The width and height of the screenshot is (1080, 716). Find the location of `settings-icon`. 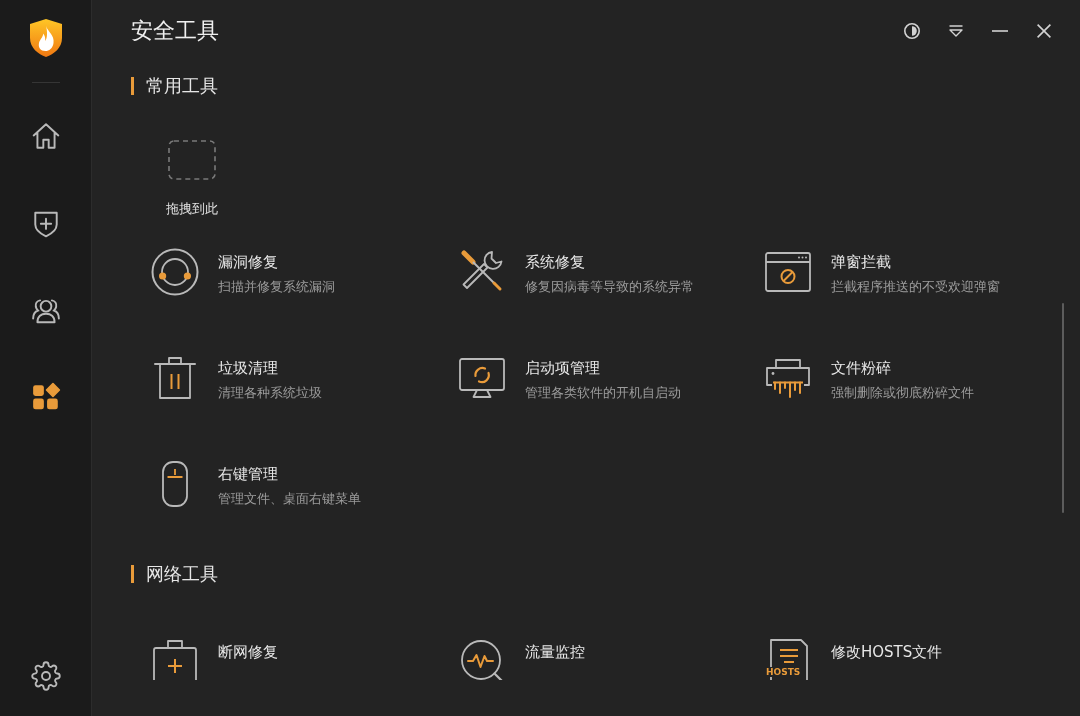

settings-icon is located at coordinates (45, 676).